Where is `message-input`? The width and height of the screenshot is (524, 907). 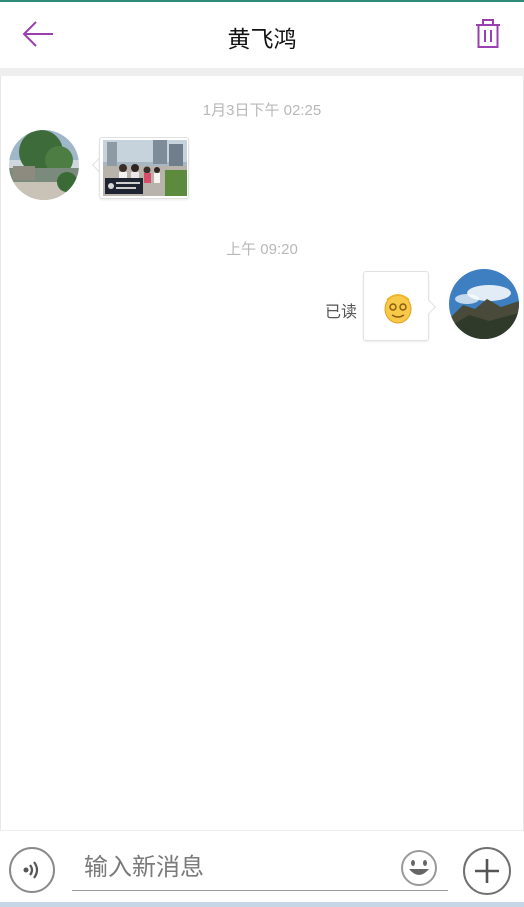
message-input is located at coordinates (260, 867).